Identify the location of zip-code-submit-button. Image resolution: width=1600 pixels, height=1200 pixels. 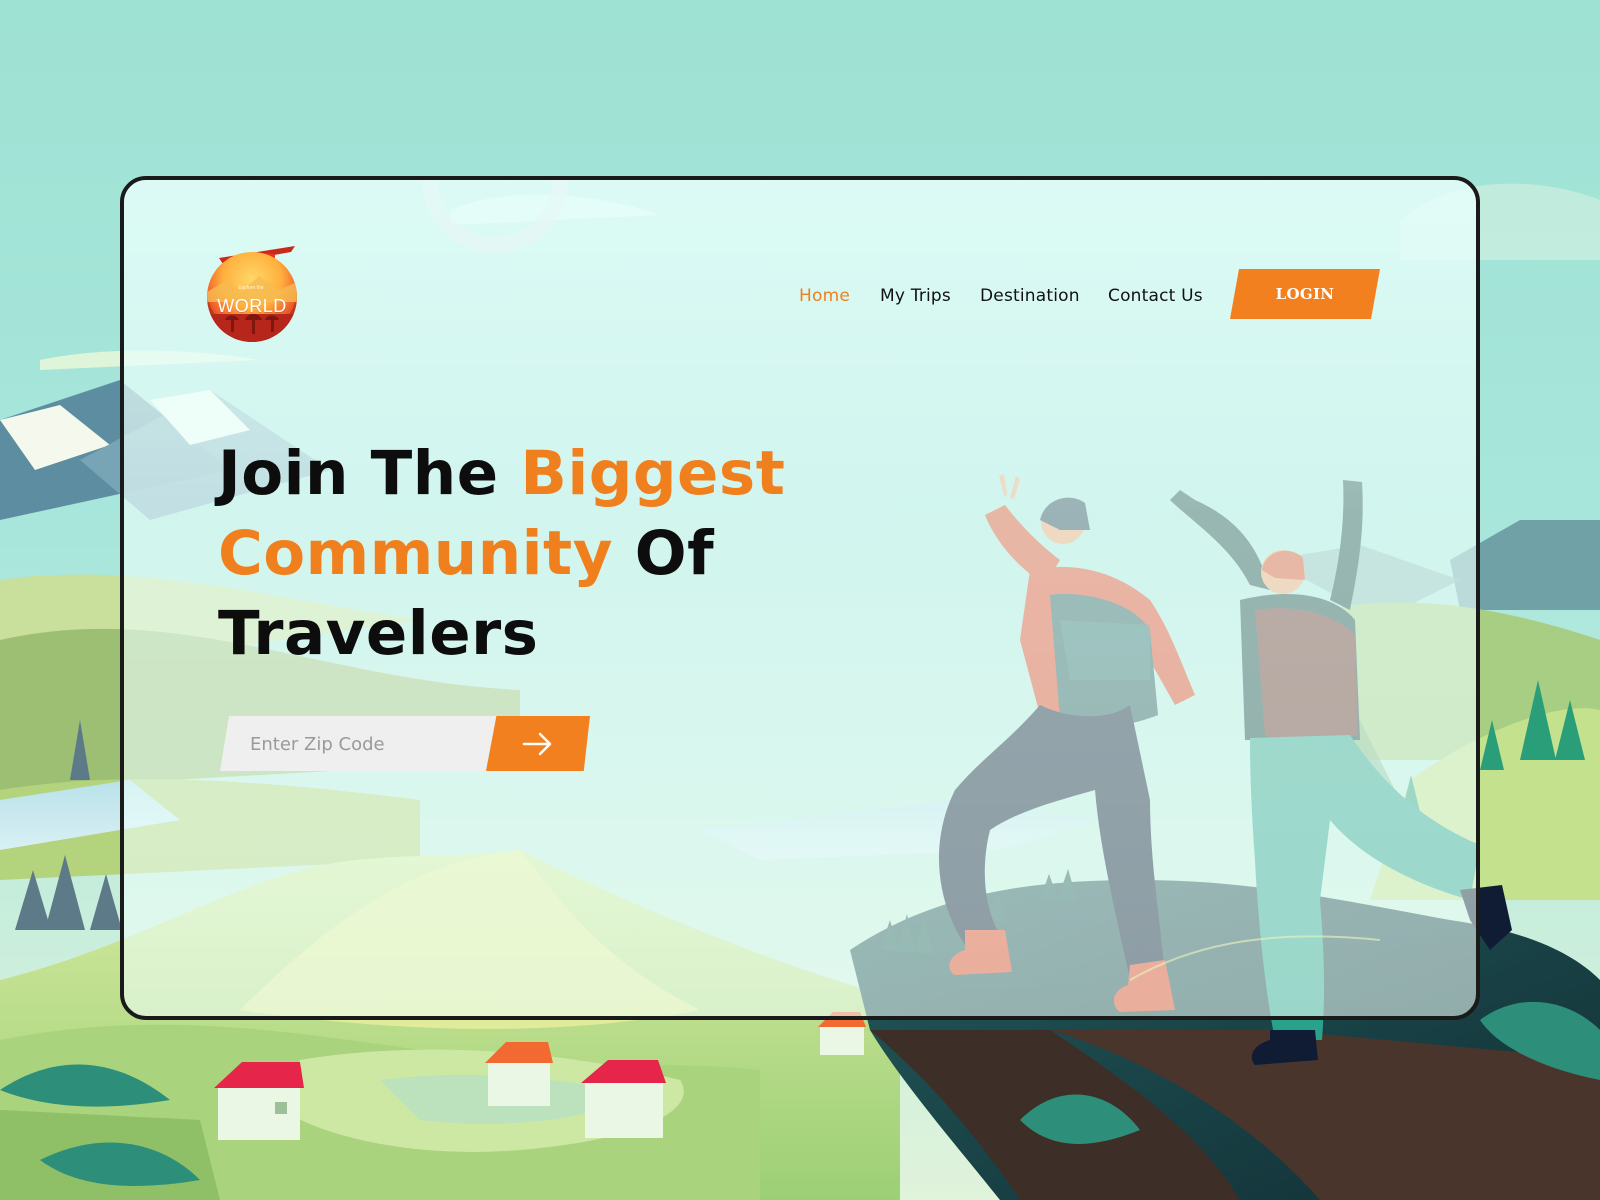
(538, 743).